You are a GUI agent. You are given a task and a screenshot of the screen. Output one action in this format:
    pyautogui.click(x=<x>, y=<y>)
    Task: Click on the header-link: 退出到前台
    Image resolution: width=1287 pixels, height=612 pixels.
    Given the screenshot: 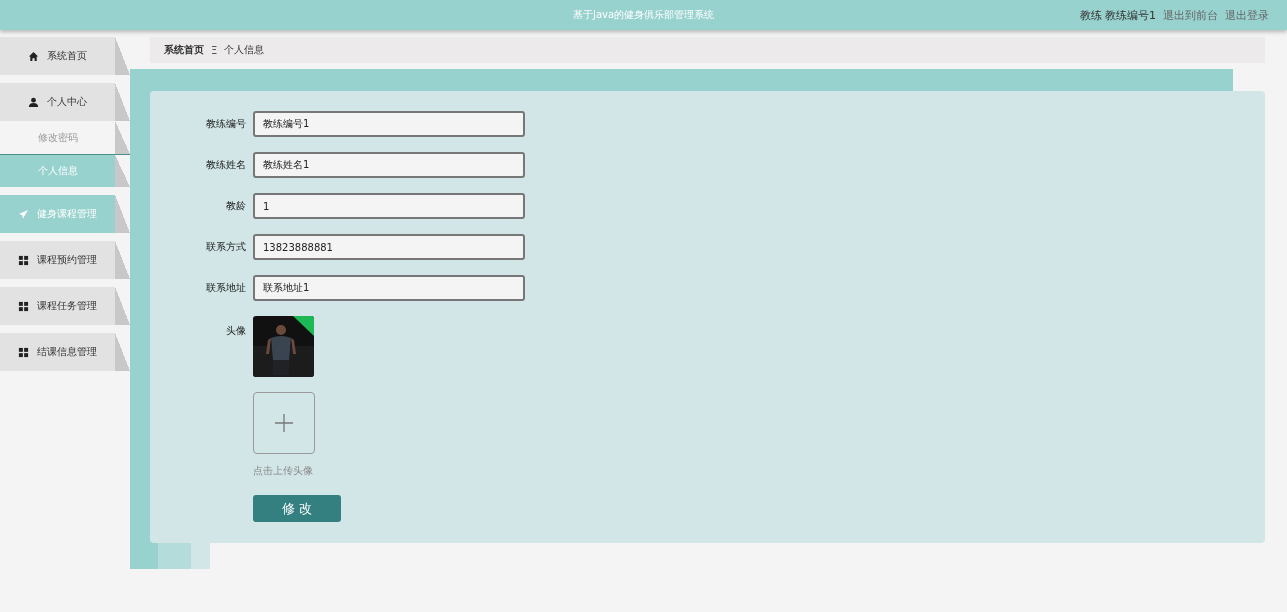 What is the action you would take?
    pyautogui.click(x=1190, y=15)
    